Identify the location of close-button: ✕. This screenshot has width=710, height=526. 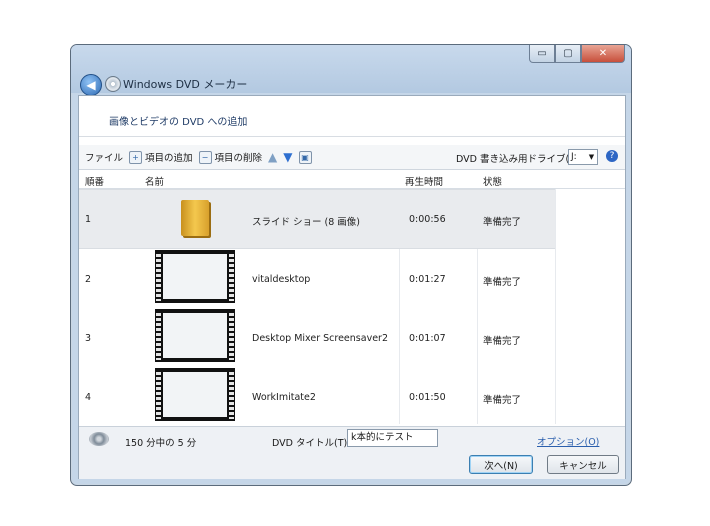
(603, 54).